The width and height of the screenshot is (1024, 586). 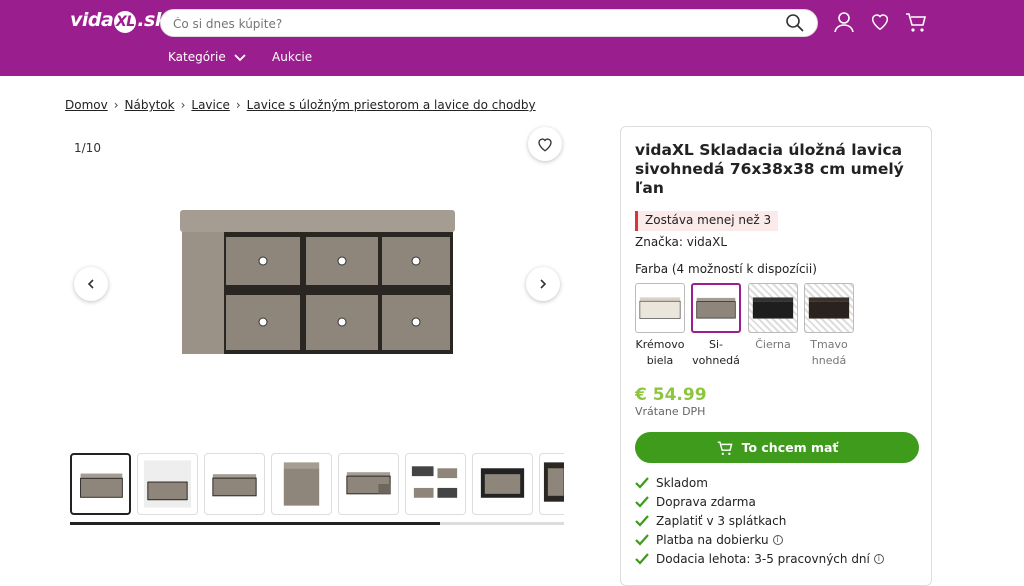 I want to click on add-to-cart-button: To chcem mať, so click(x=777, y=447).